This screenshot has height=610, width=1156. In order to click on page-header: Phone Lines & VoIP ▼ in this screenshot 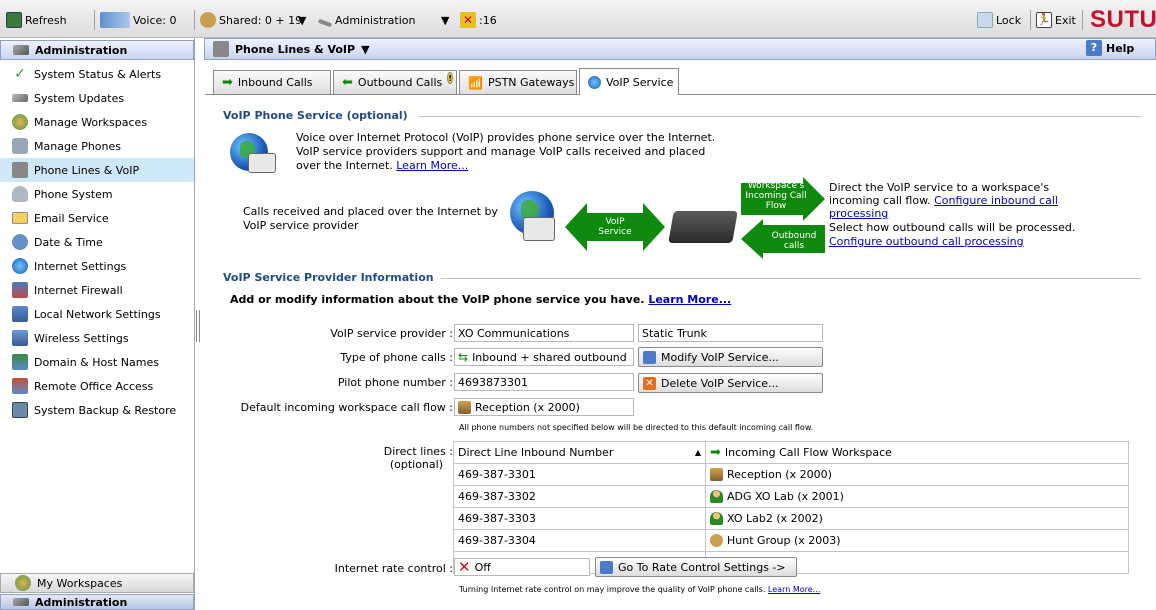, I will do `click(680, 49)`.